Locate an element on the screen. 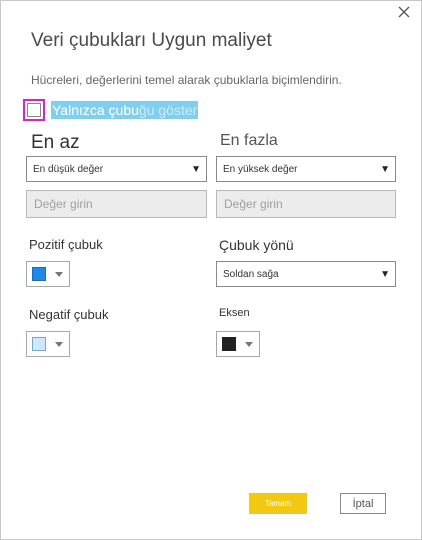 Image resolution: width=422 pixels, height=540 pixels. close-button is located at coordinates (405, 13).